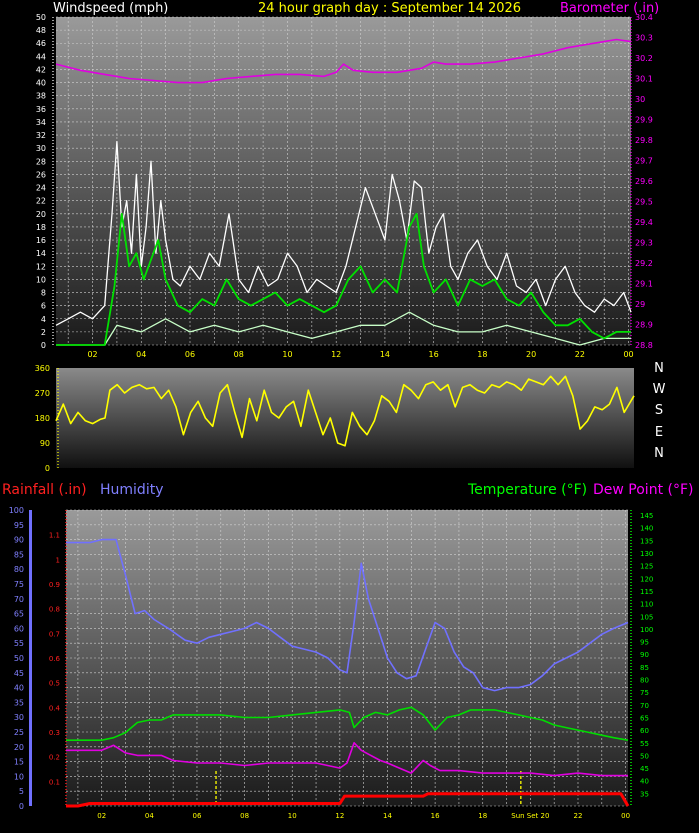 Image resolution: width=699 pixels, height=833 pixels. Describe the element at coordinates (646, 579) in the screenshot. I see `temperature-tick-label: 120` at that location.